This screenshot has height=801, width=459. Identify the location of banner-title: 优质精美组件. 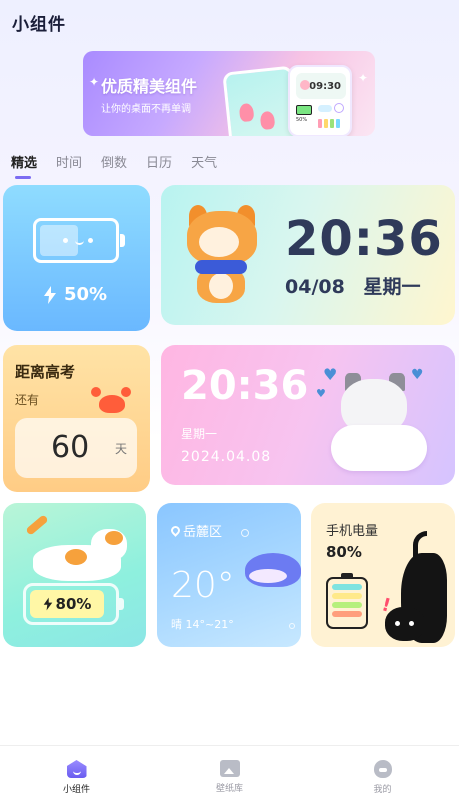
(149, 86).